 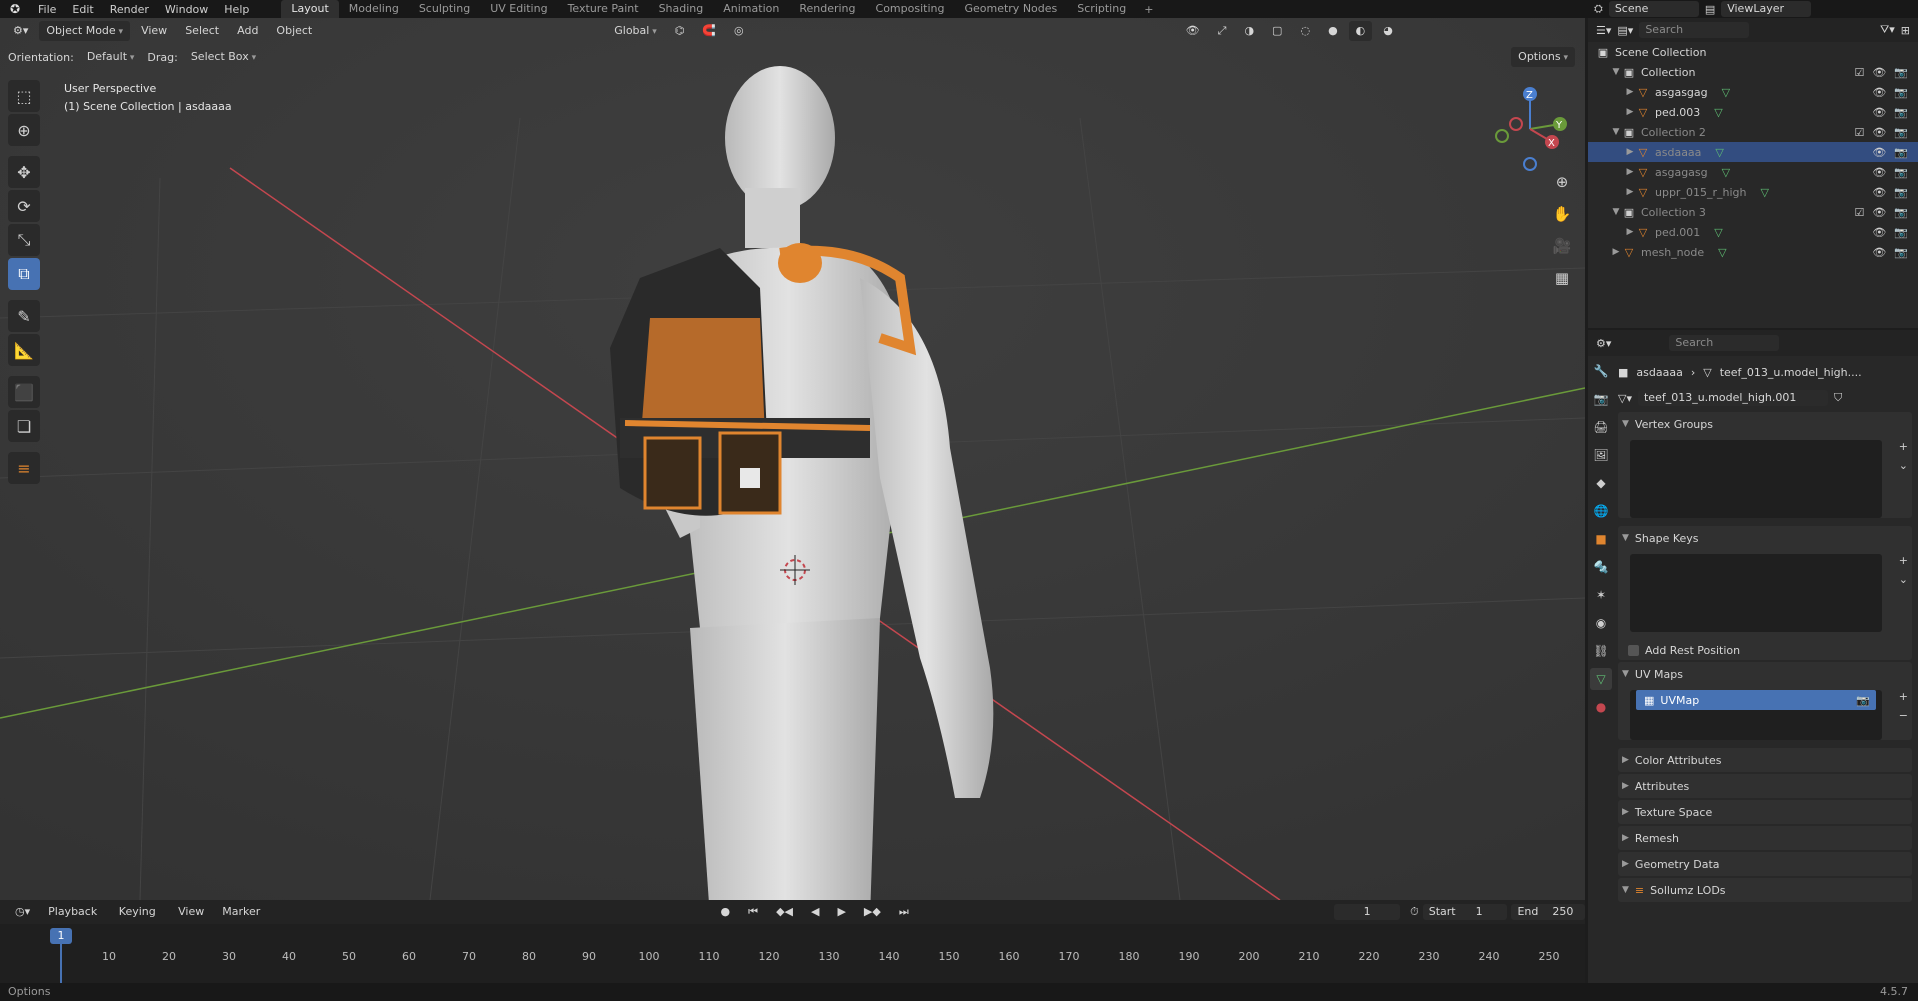 I want to click on display-mode-icon: ▤▾, so click(x=1625, y=30).